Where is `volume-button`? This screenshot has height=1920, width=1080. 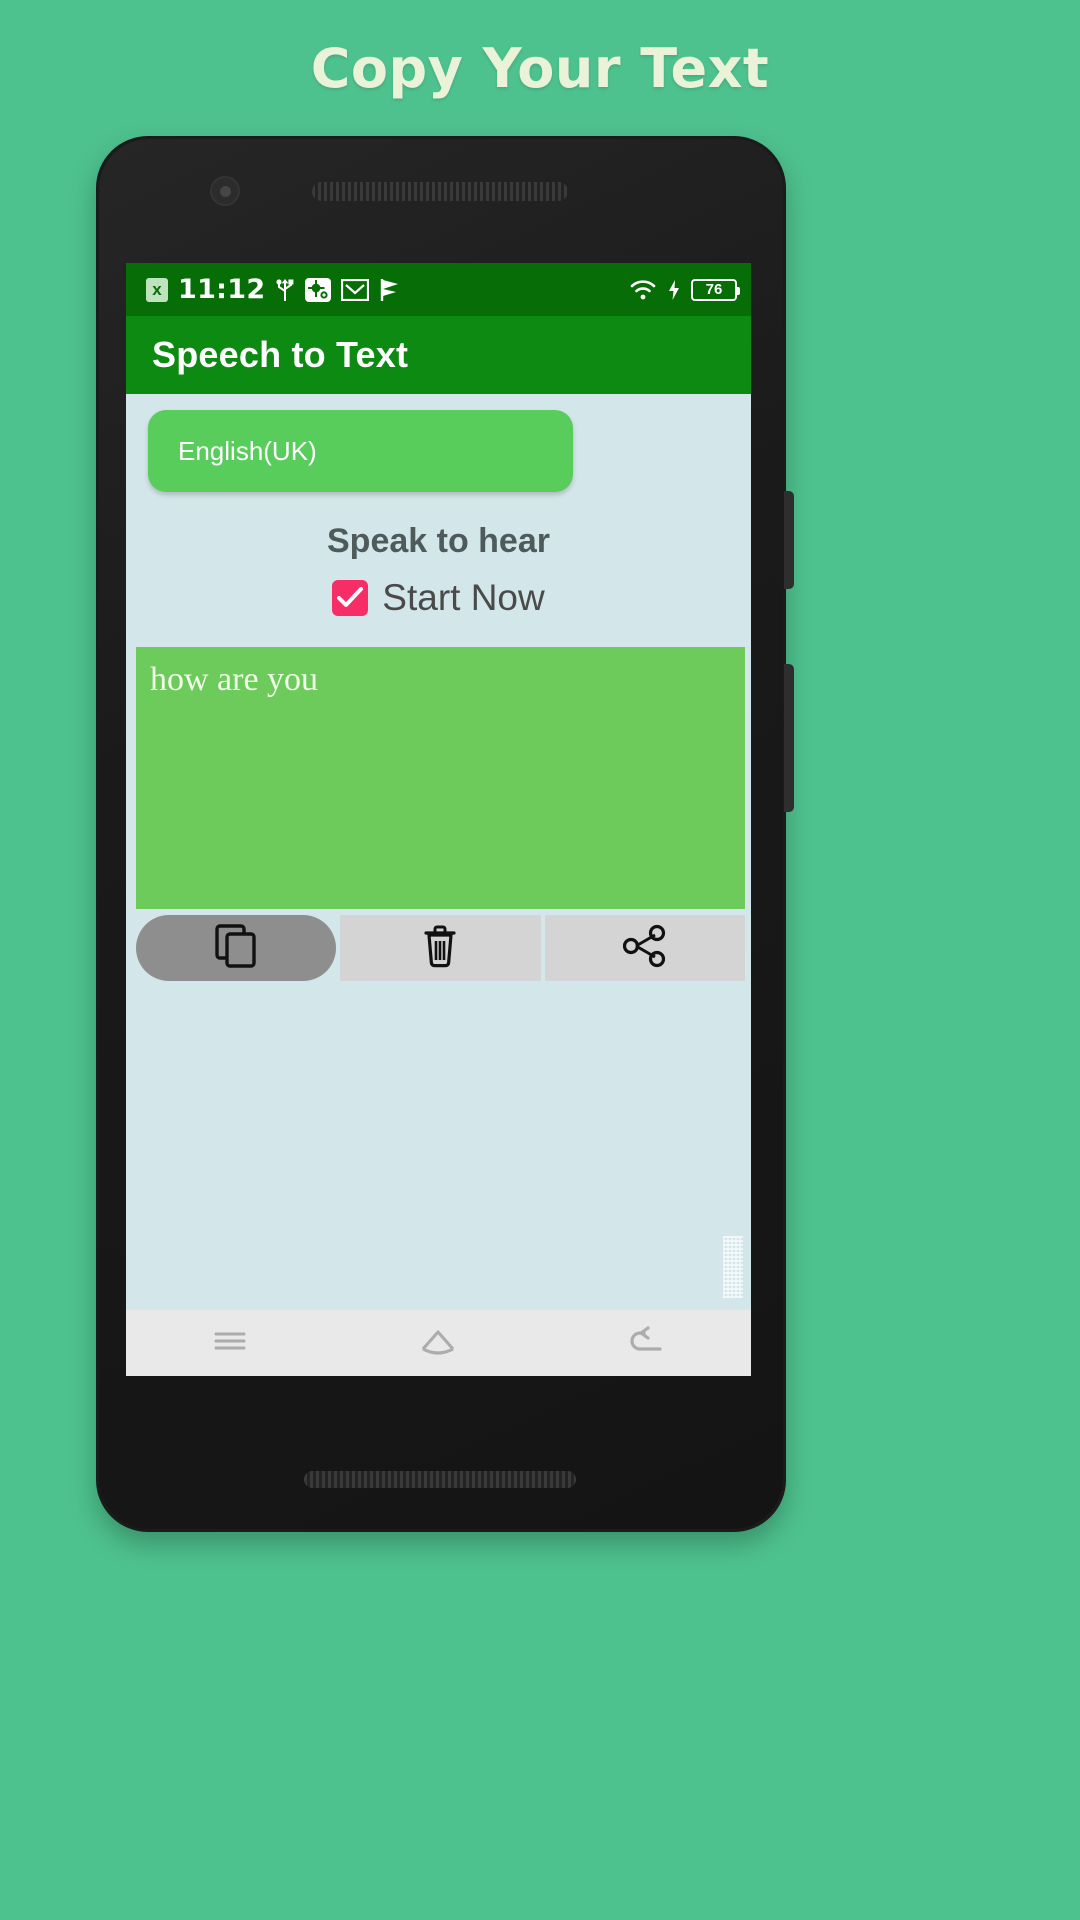
volume-button is located at coordinates (789, 738).